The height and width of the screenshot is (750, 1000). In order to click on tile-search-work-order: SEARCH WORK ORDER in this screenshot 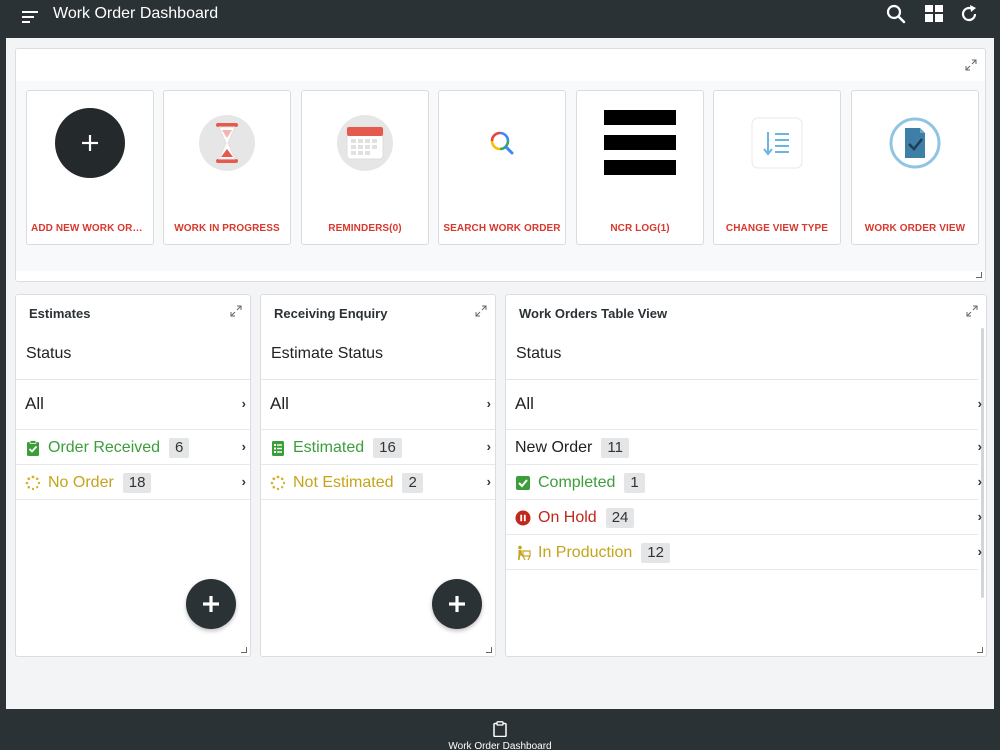, I will do `click(502, 167)`.